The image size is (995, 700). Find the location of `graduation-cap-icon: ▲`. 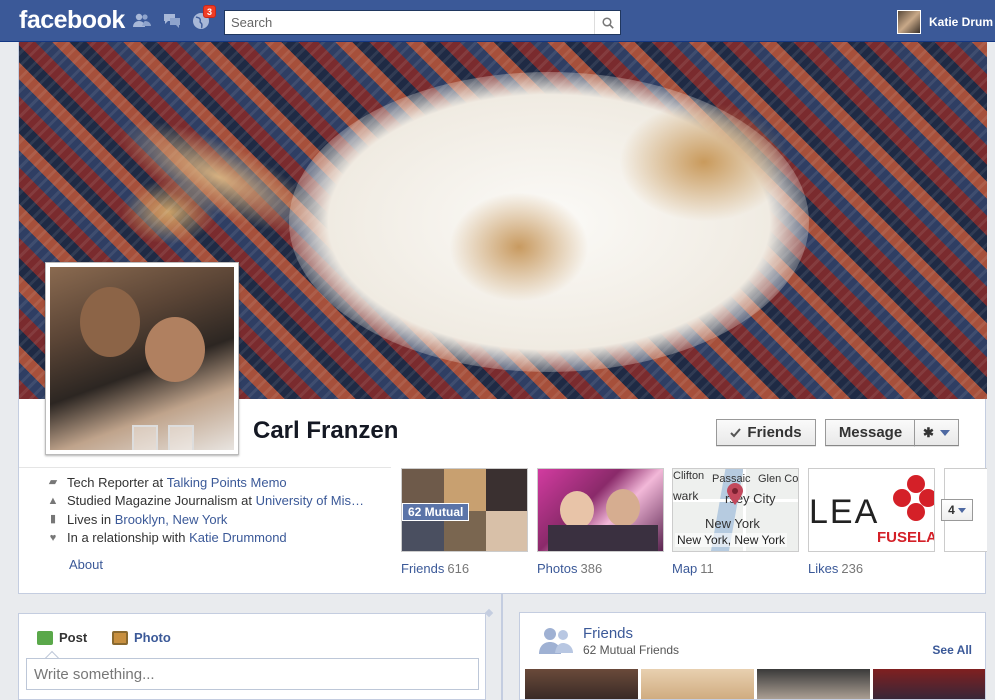

graduation-cap-icon: ▲ is located at coordinates (53, 500).